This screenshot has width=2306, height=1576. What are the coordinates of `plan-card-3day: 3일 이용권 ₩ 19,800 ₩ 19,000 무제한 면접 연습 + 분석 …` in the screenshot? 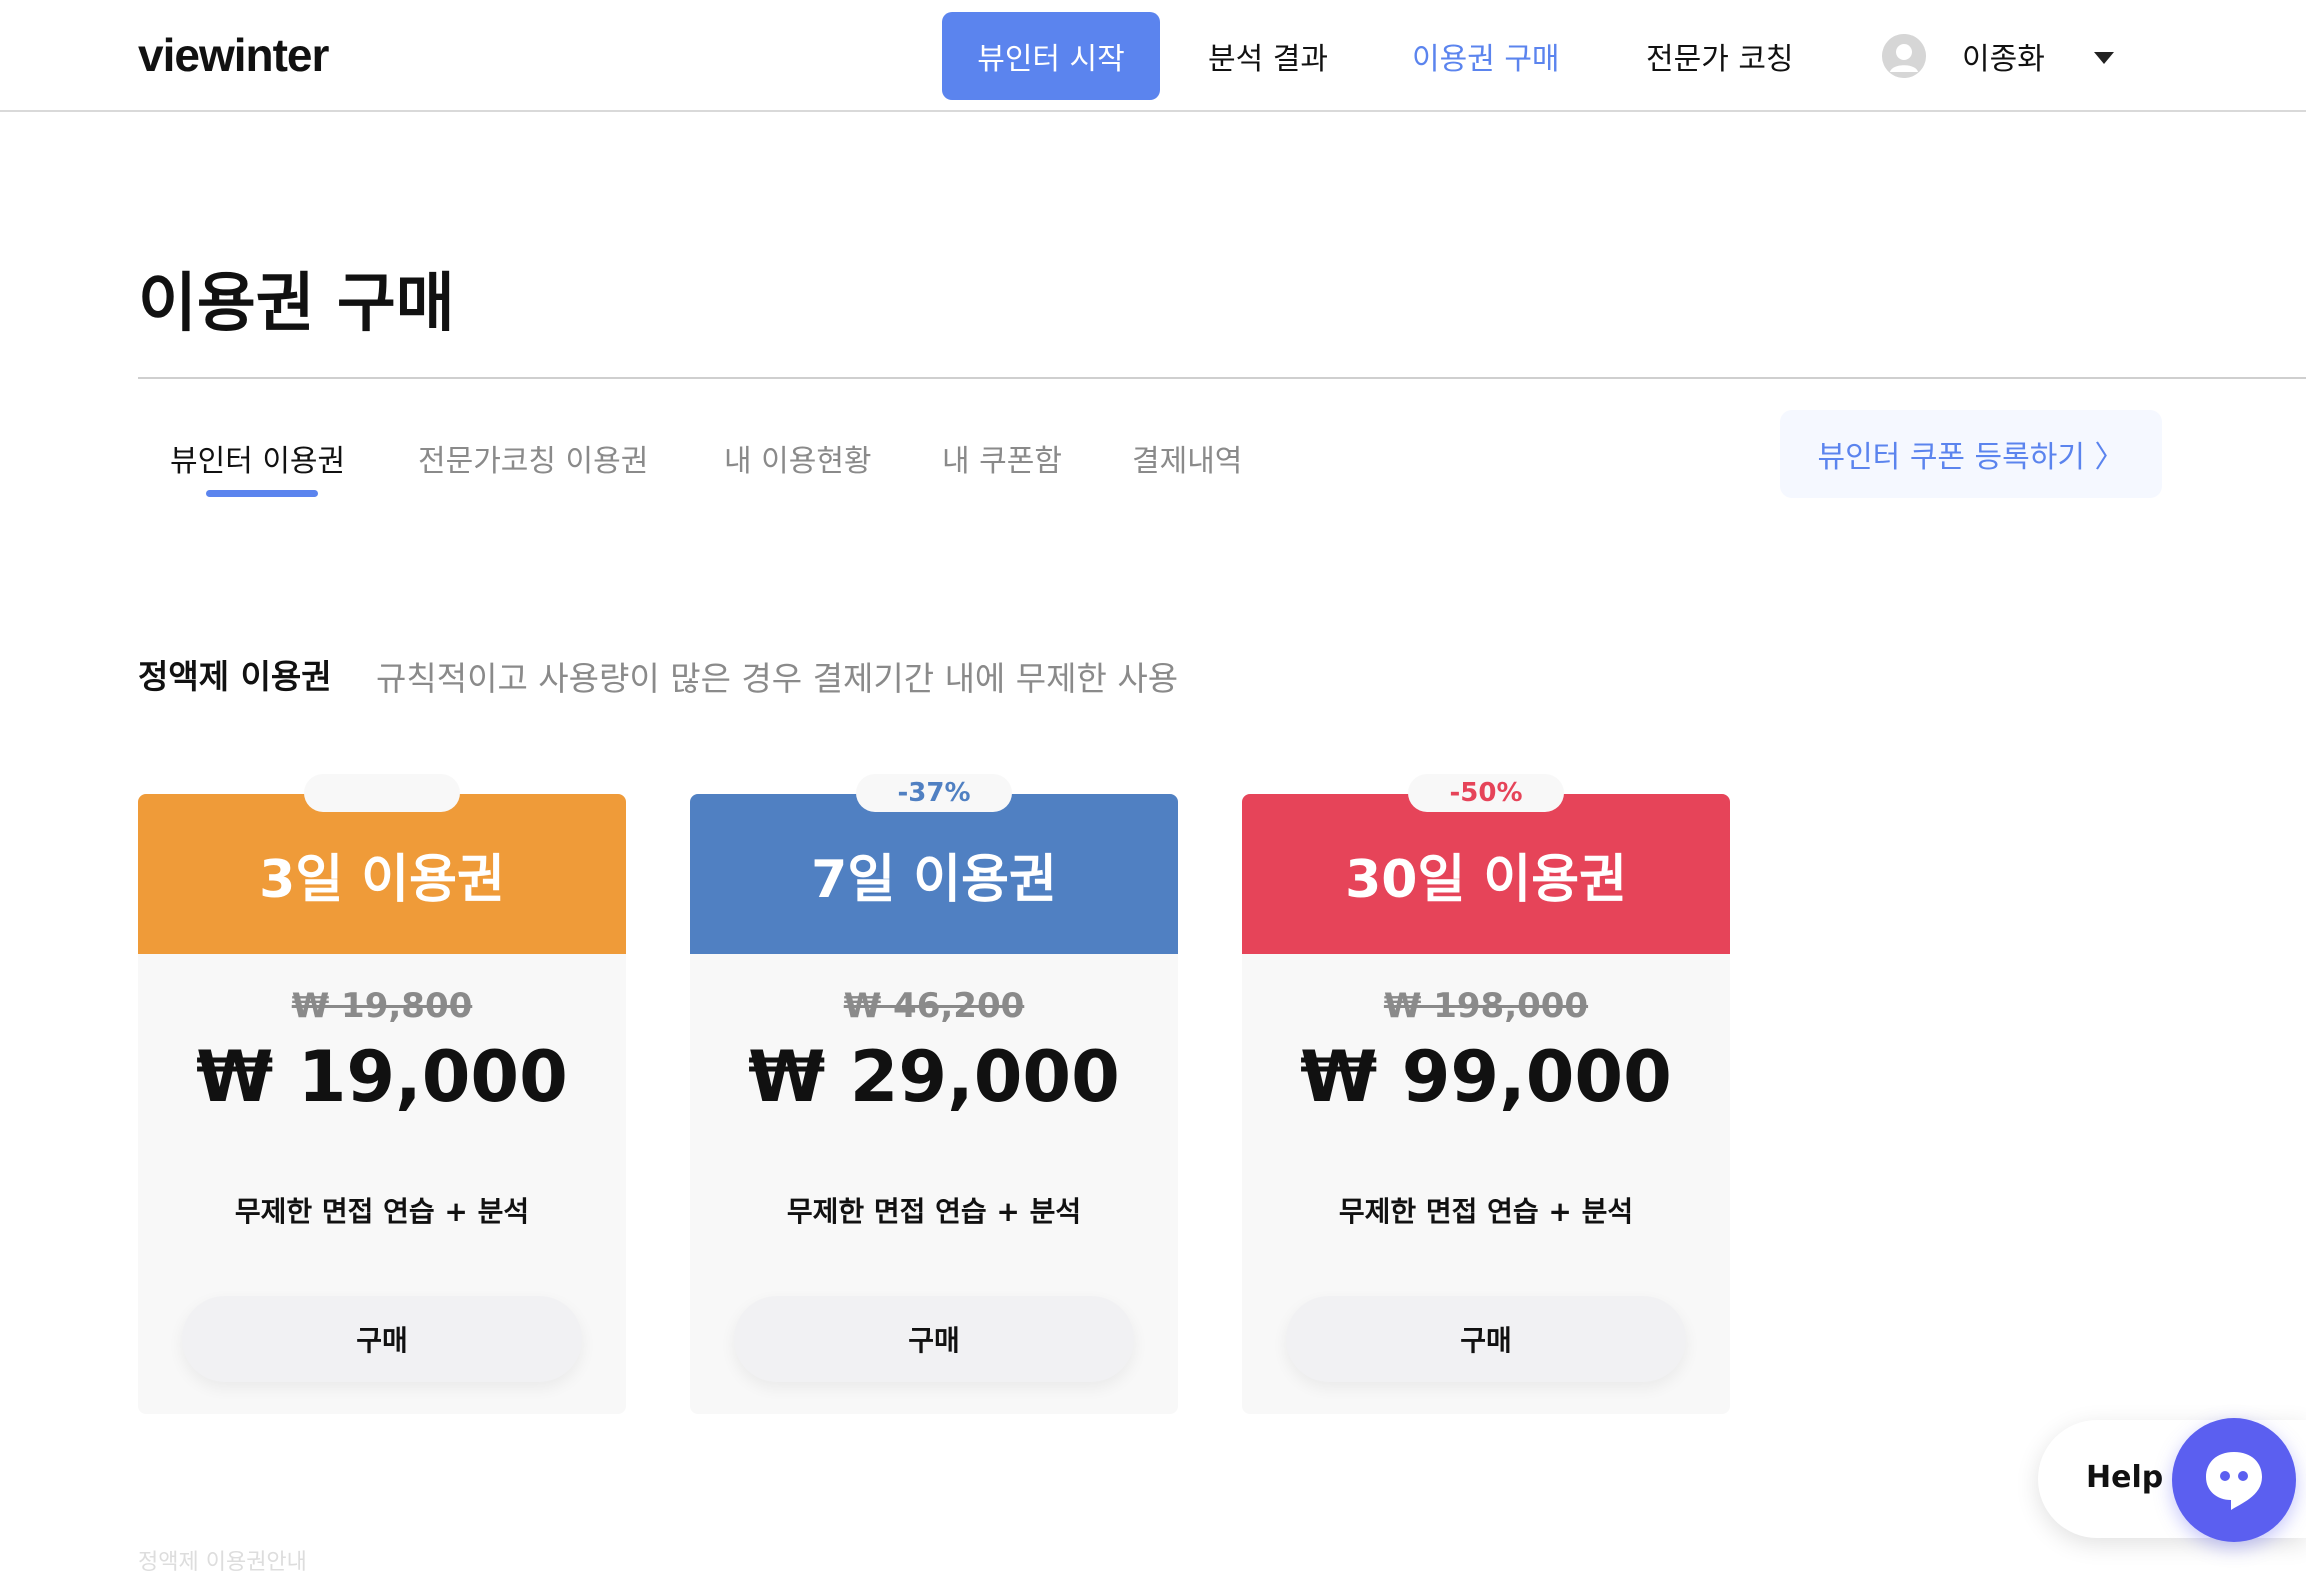 It's located at (382, 1094).